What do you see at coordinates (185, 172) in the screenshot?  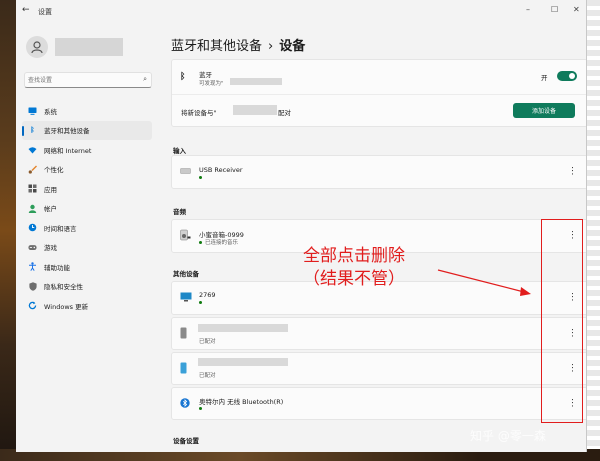 I see `keyboard-icon` at bounding box center [185, 172].